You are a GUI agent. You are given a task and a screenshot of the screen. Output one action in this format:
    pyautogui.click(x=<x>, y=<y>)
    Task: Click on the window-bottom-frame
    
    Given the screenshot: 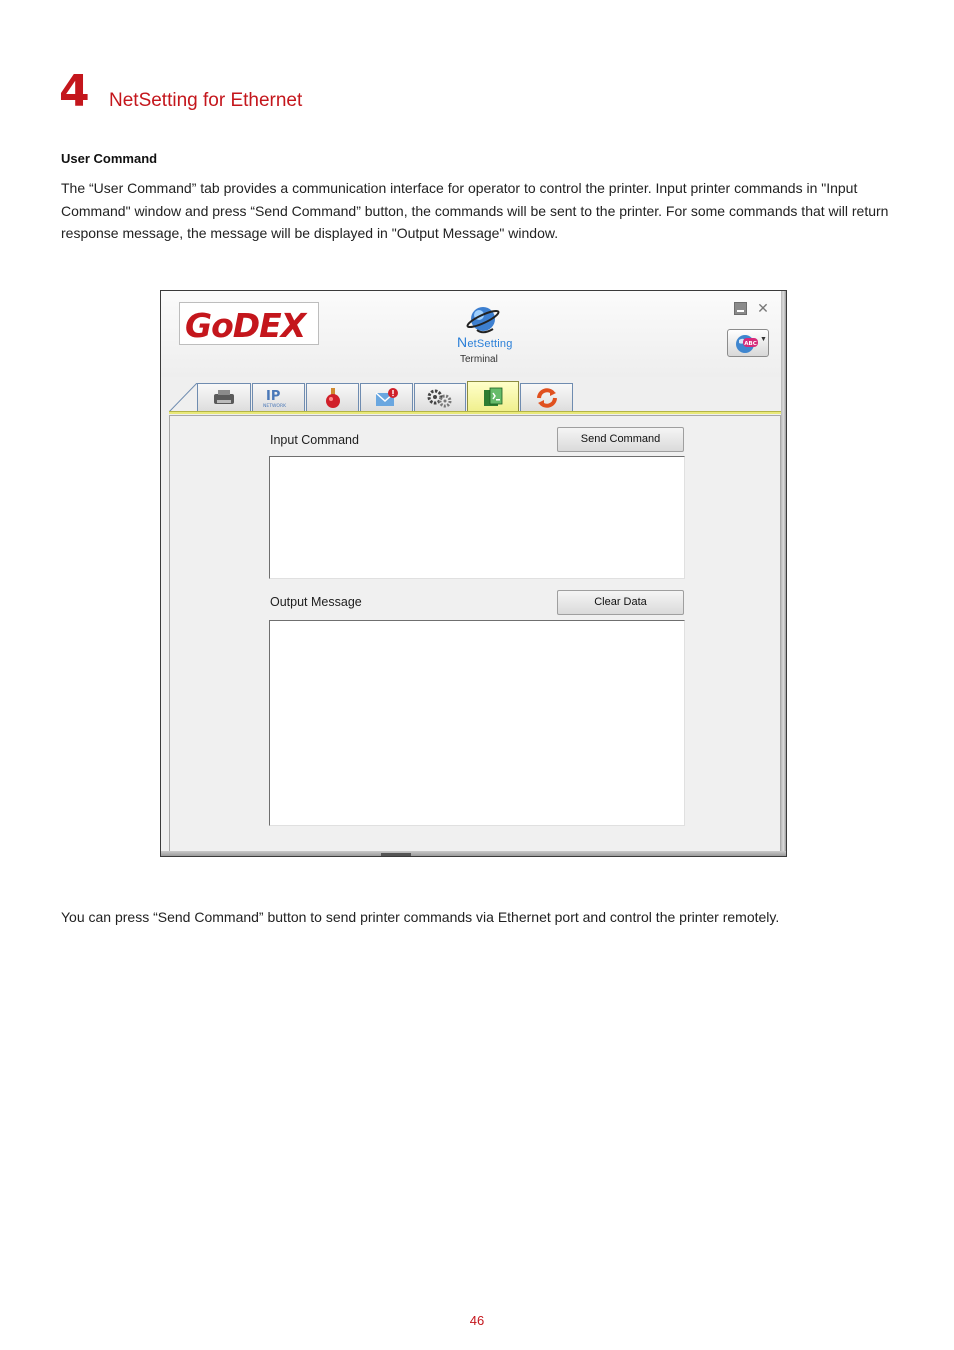 What is the action you would take?
    pyautogui.click(x=473, y=853)
    